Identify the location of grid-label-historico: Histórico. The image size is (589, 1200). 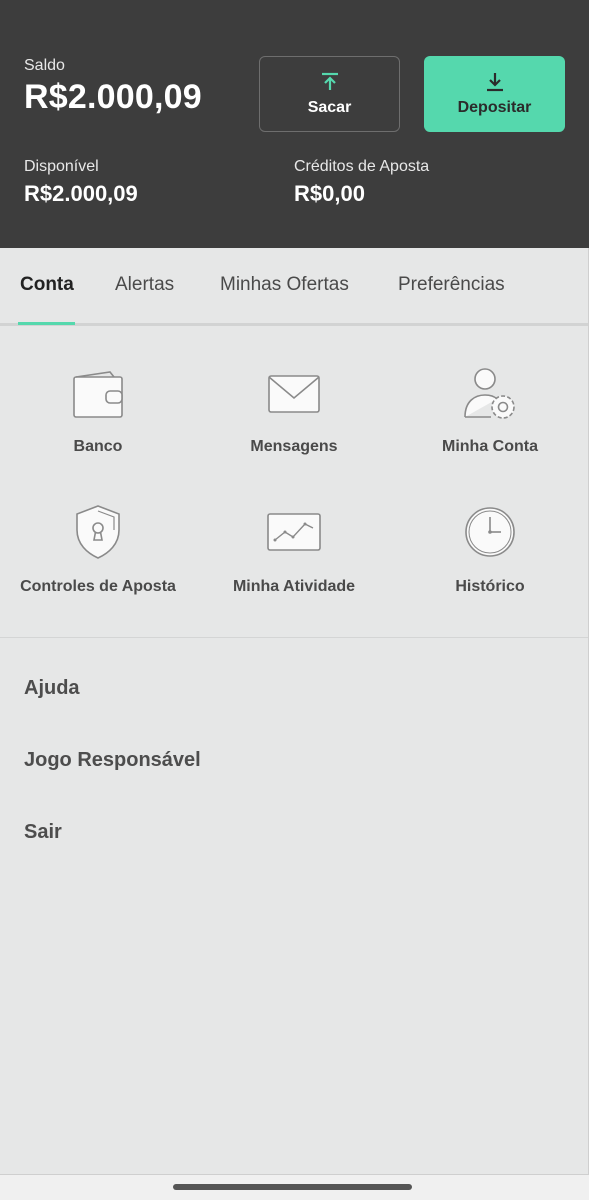
(490, 586).